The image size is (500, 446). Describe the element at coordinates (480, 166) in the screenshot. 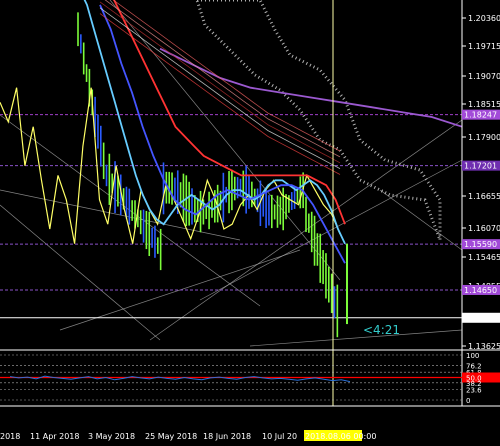

I see `price-label-text: 1.17201` at that location.